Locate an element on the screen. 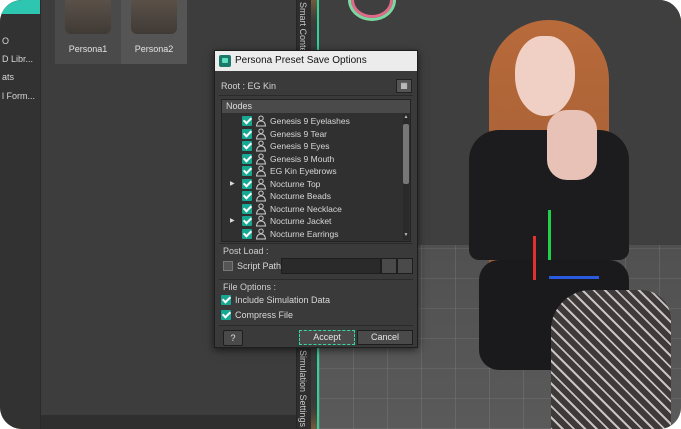 This screenshot has width=681, height=429. include-sim-label: Include Simulation Data is located at coordinates (283, 300).